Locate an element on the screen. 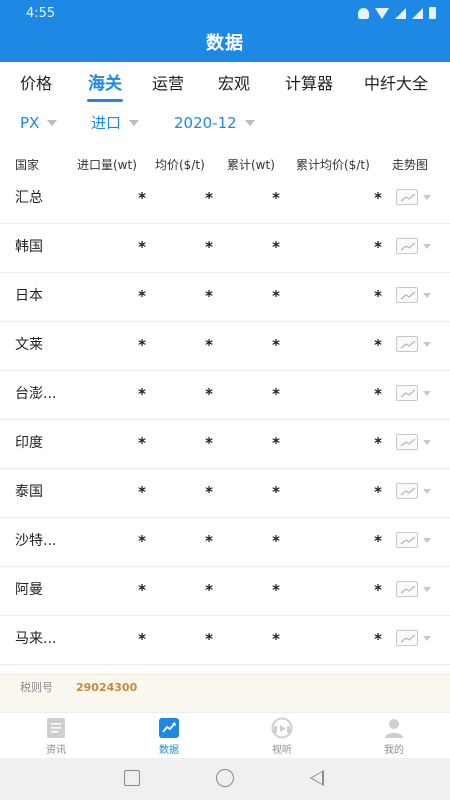  tab-calculator: 计算器 is located at coordinates (309, 83).